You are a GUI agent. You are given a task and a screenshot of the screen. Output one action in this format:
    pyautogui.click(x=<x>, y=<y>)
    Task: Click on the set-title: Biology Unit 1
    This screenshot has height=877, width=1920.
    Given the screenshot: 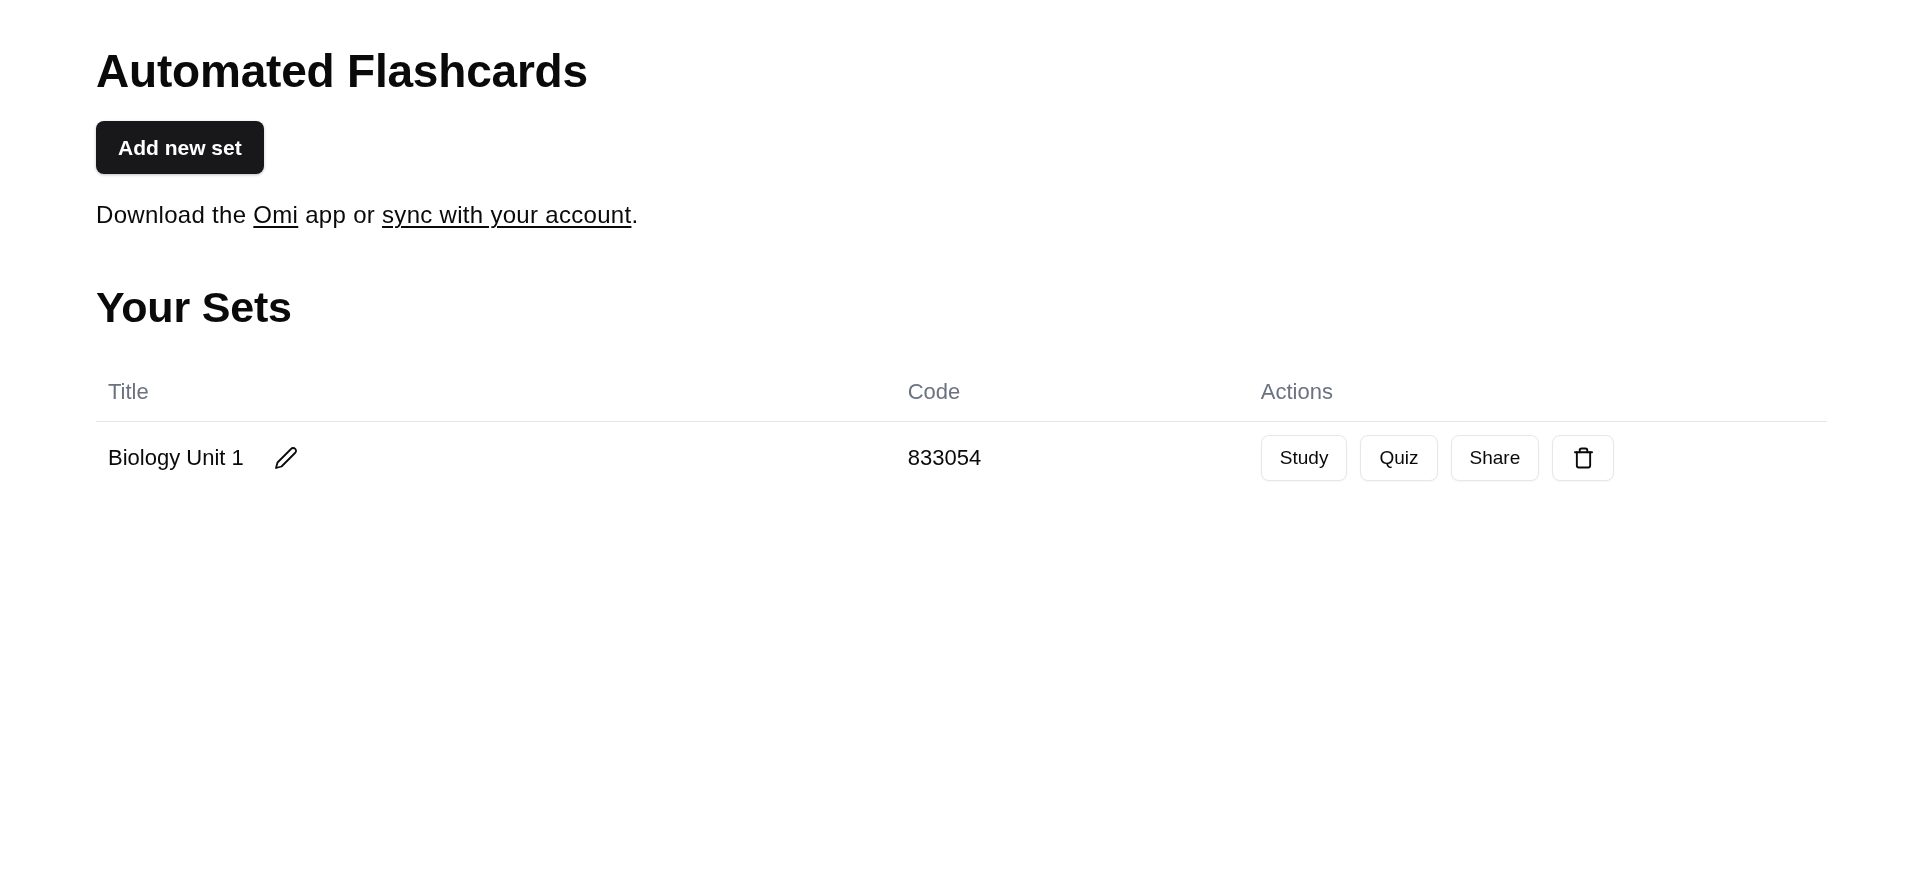 What is the action you would take?
    pyautogui.click(x=176, y=457)
    